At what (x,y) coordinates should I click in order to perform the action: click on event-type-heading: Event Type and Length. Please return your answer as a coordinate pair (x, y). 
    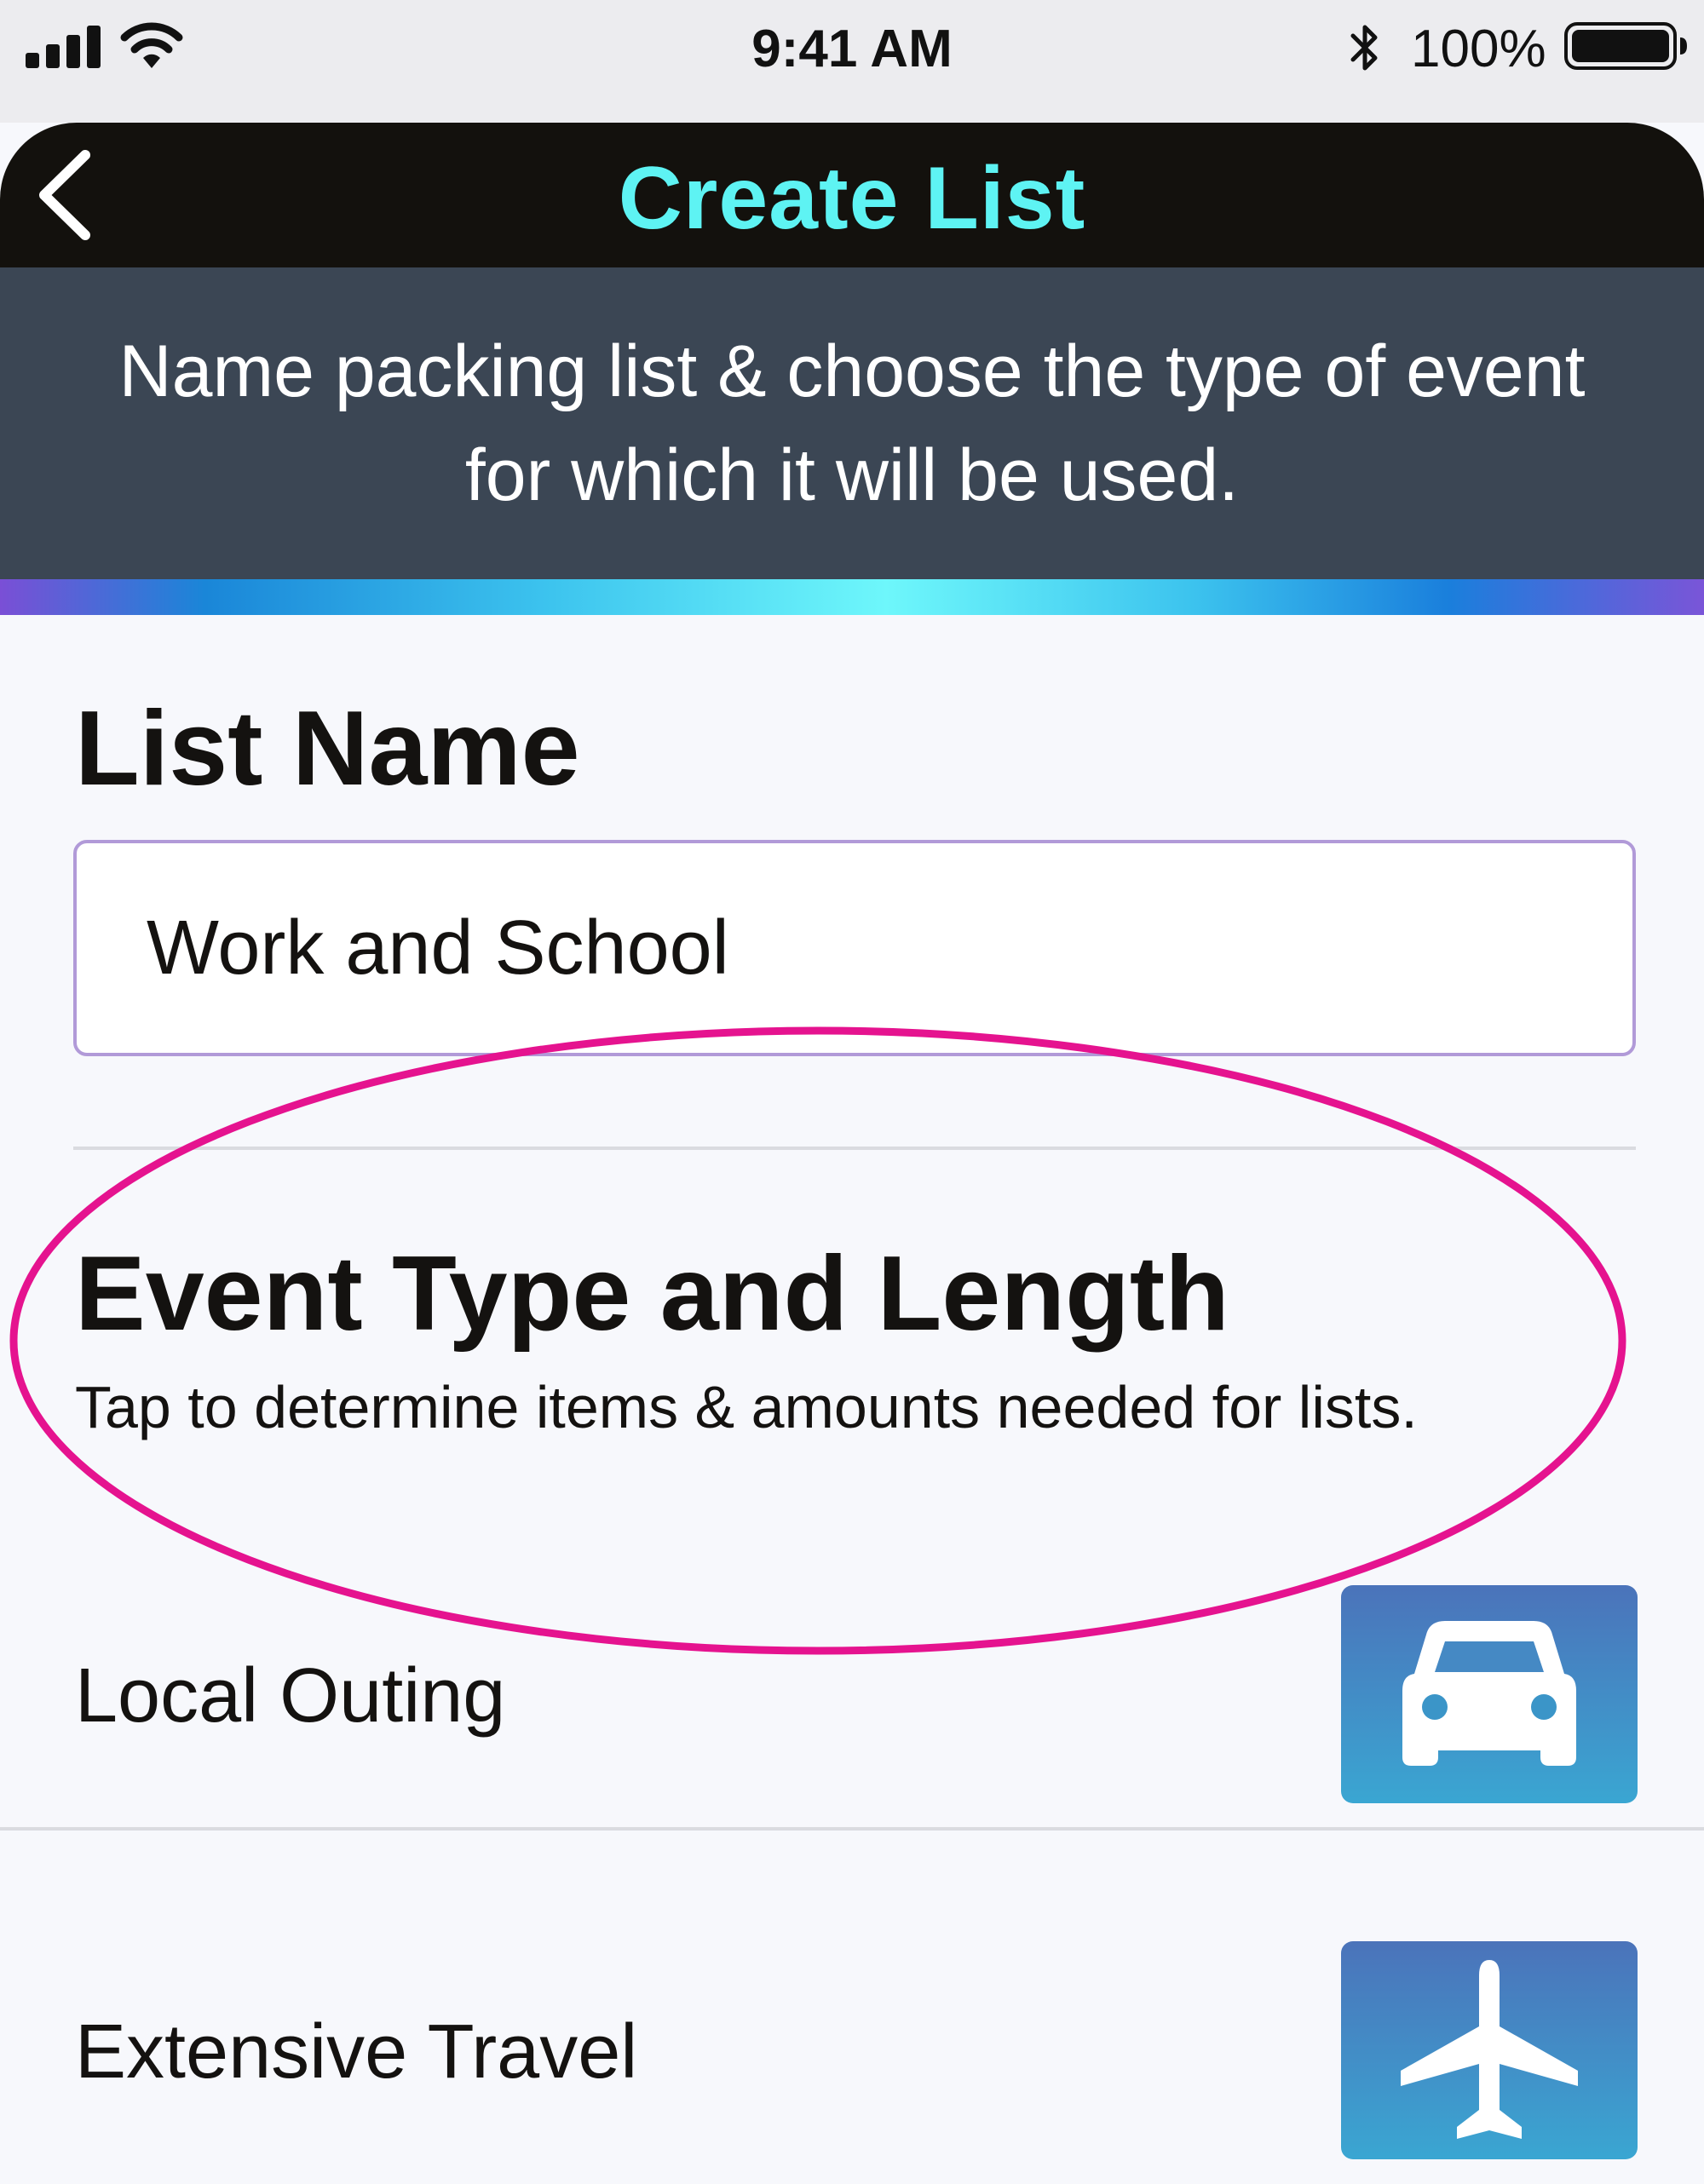
    Looking at the image, I should click on (652, 1294).